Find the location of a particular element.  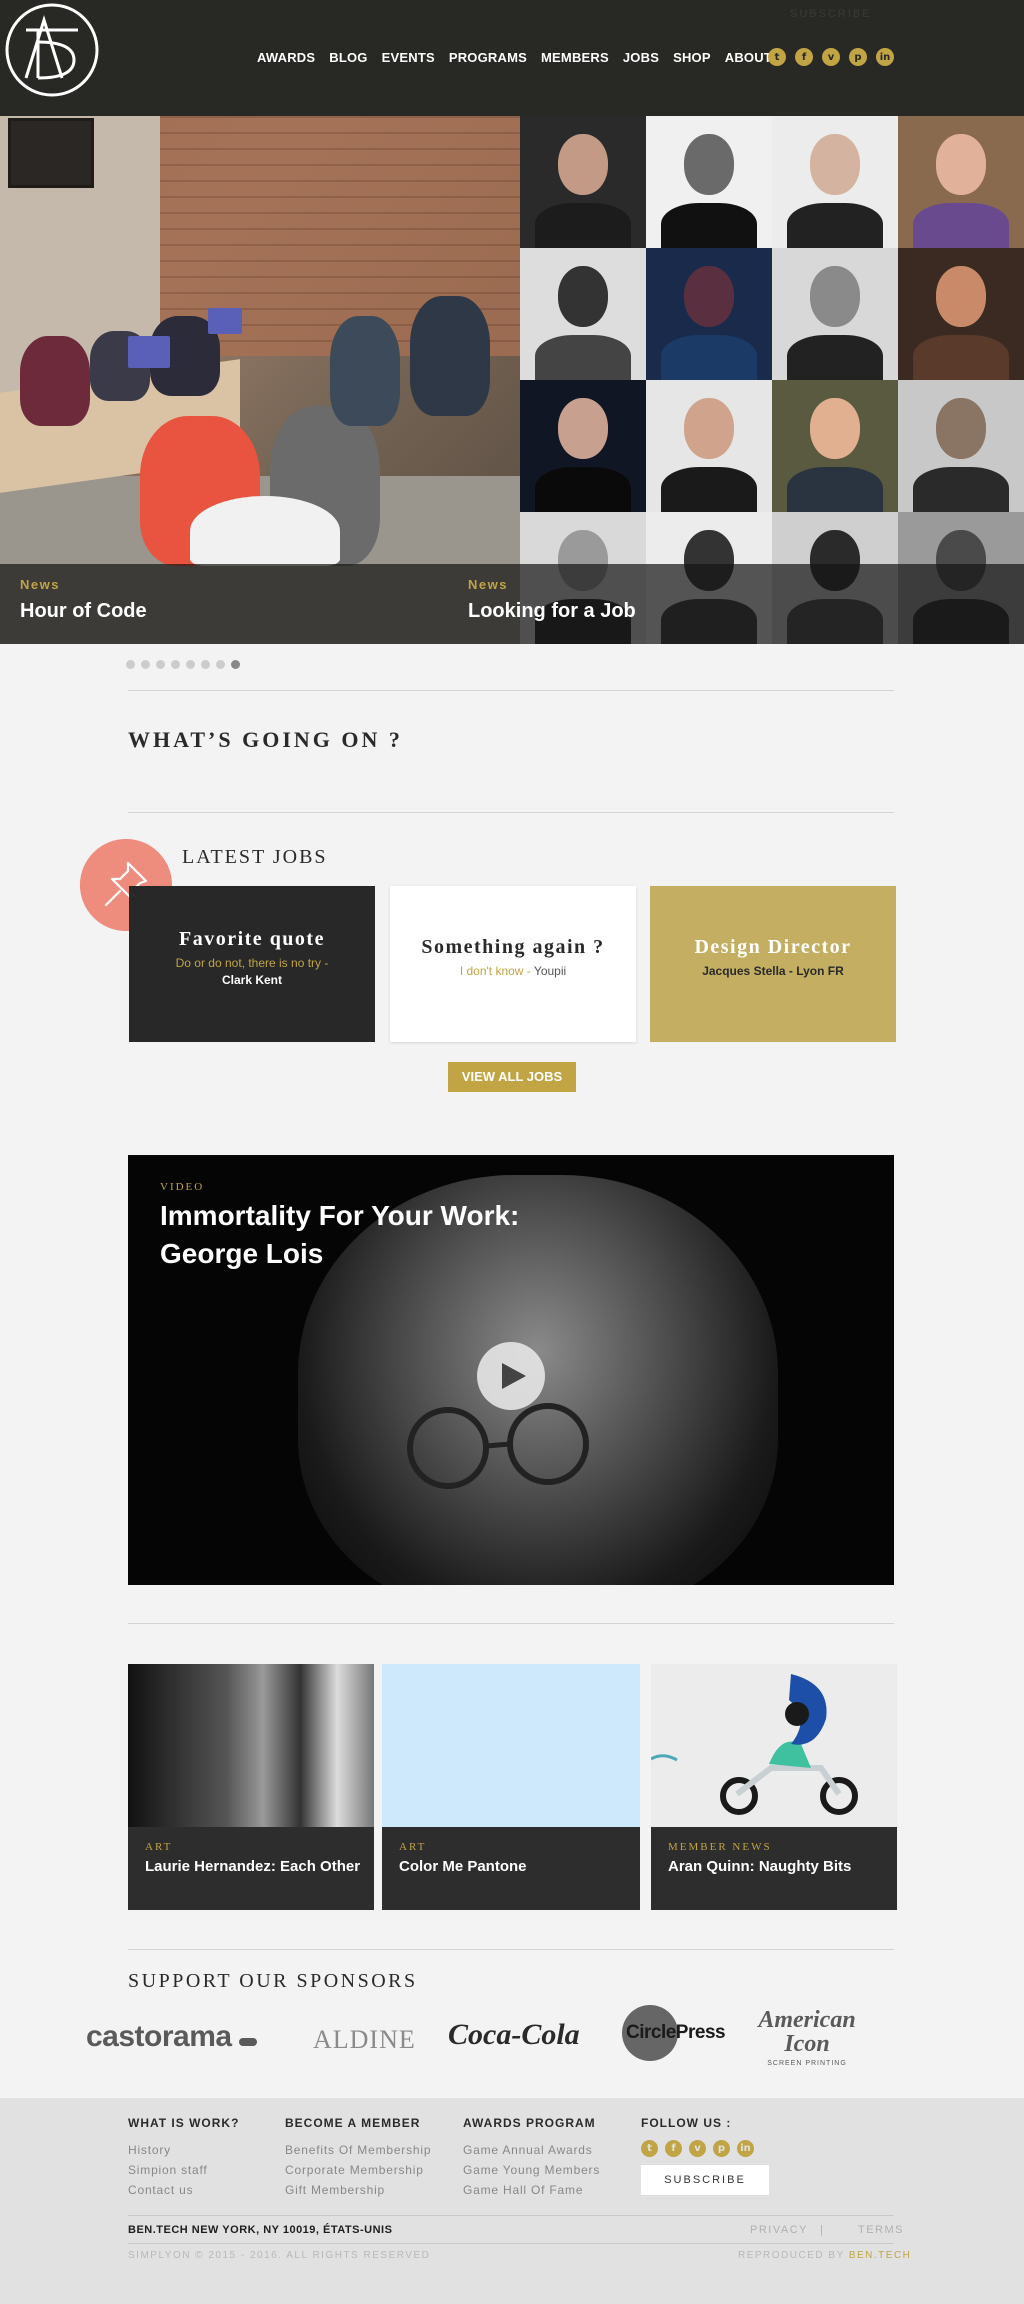

sponsor-name: CirclePress is located at coordinates (676, 2032).